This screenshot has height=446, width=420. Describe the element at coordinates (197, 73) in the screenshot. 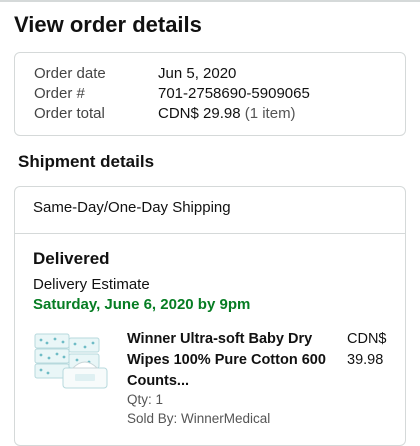

I see `order-date-value: Jun 5, 2020` at that location.